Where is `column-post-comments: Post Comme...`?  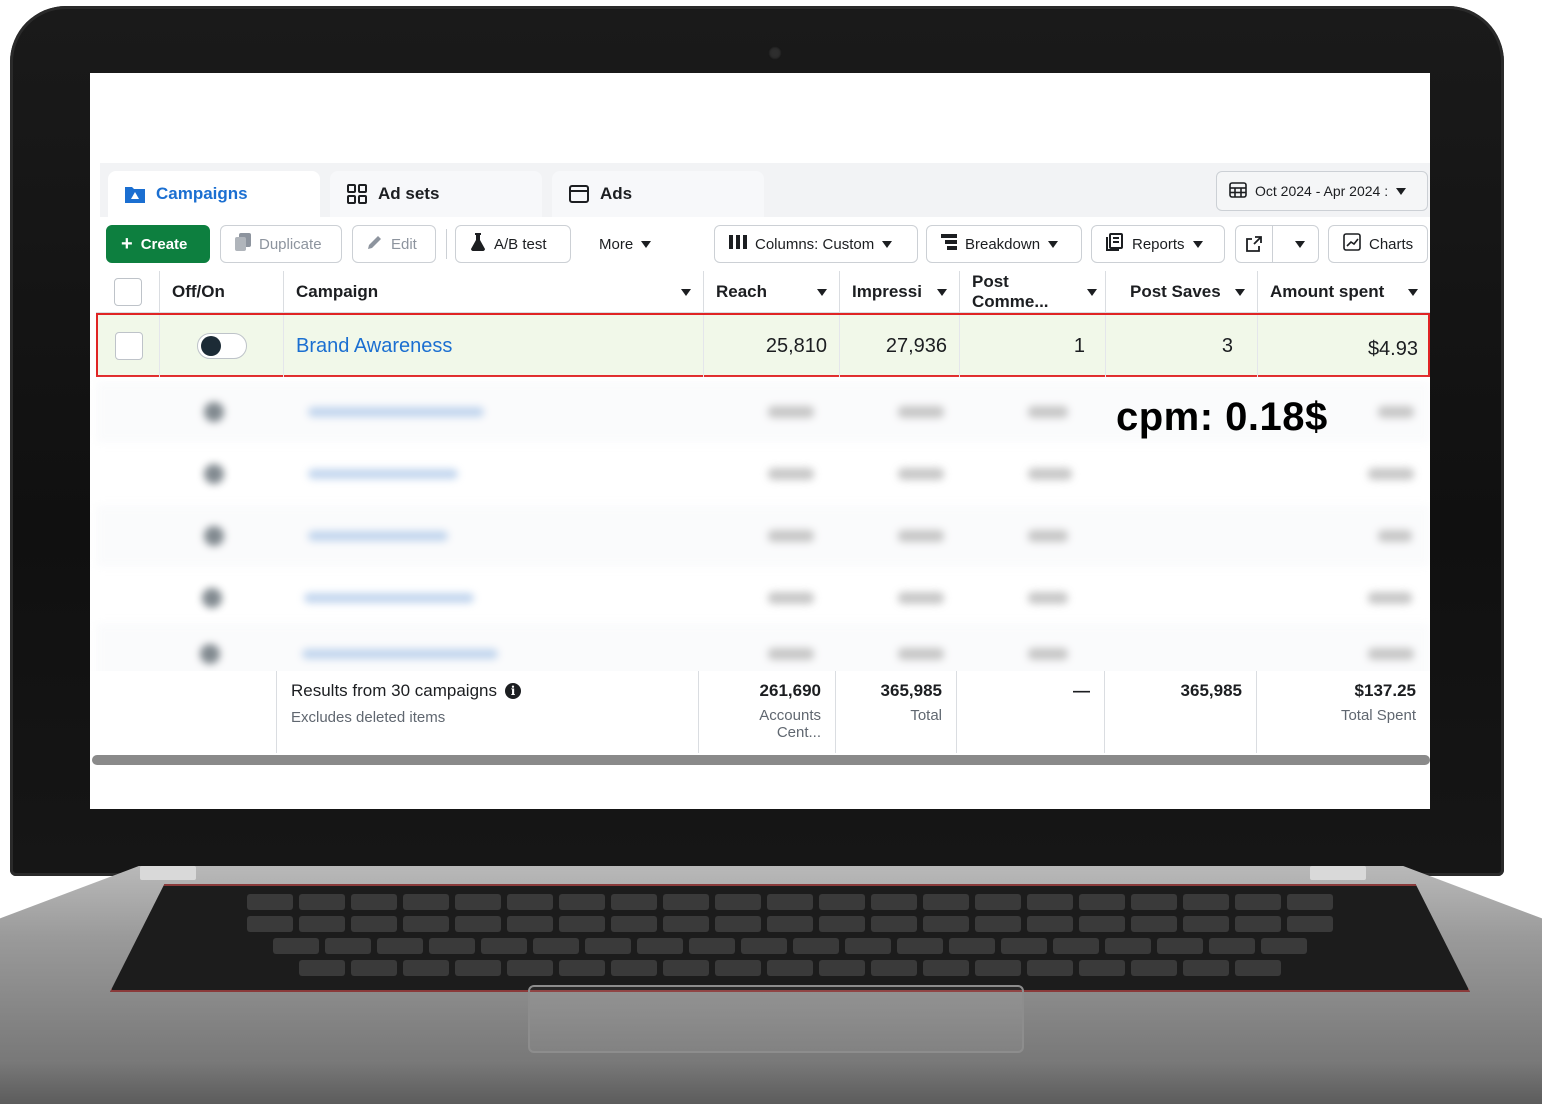
column-post-comments: Post Comme... is located at coordinates (1033, 292).